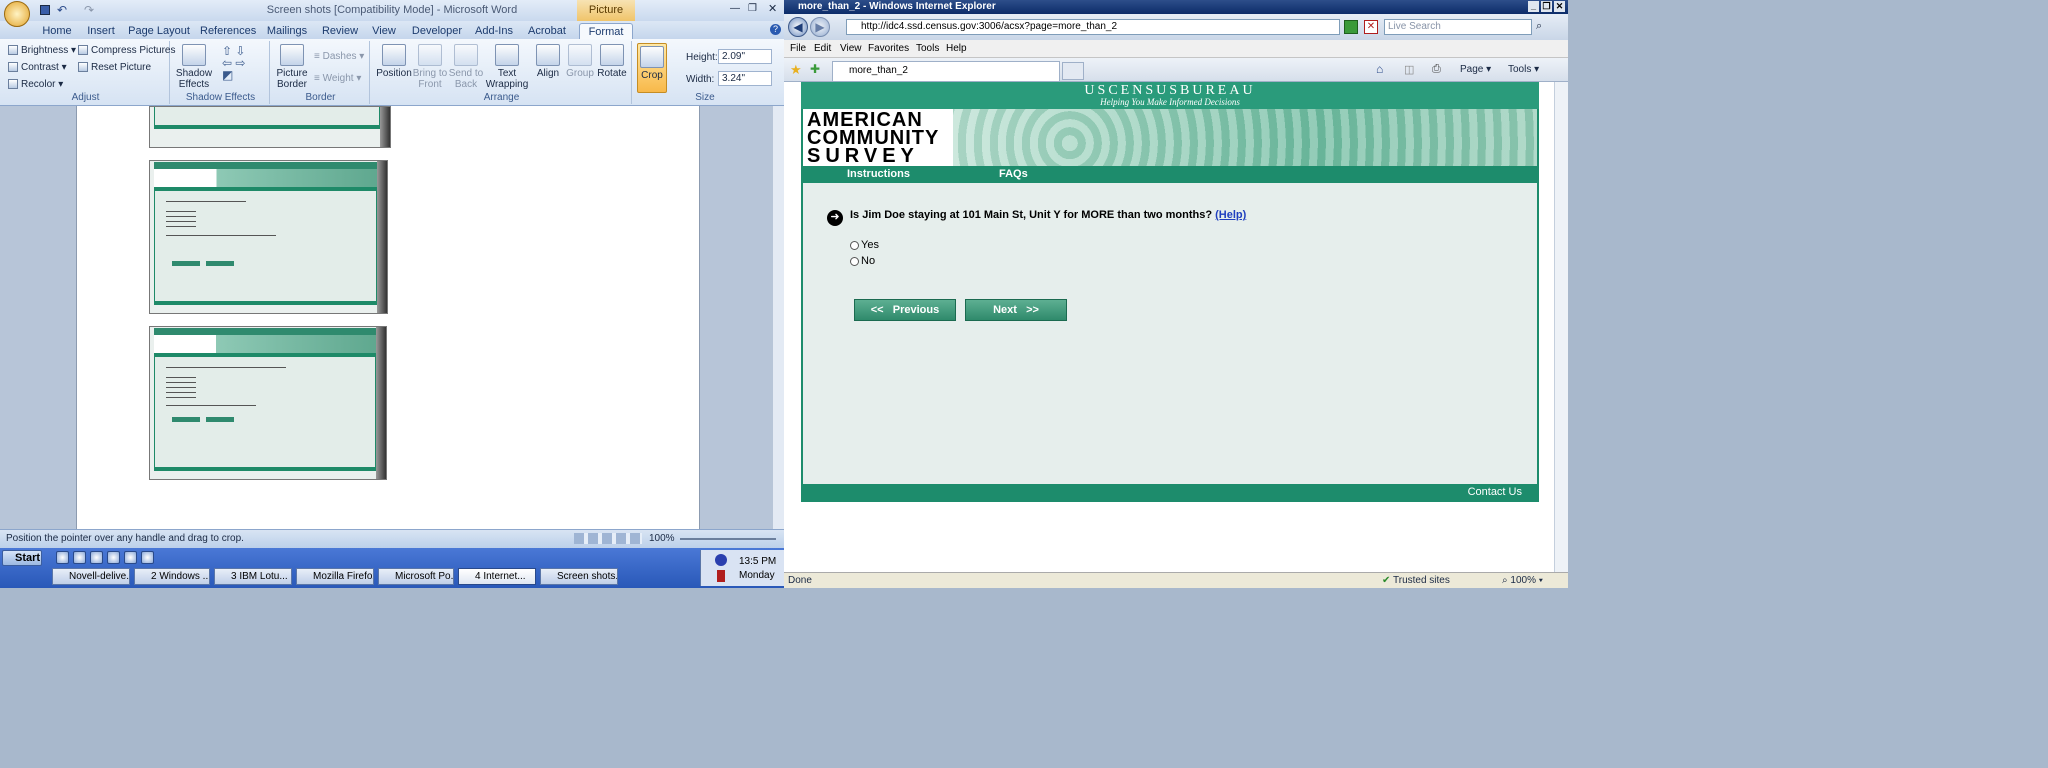 The image size is (2048, 768). Describe the element at coordinates (430, 67) in the screenshot. I see `bring-to-front-button: Bring to Front` at that location.